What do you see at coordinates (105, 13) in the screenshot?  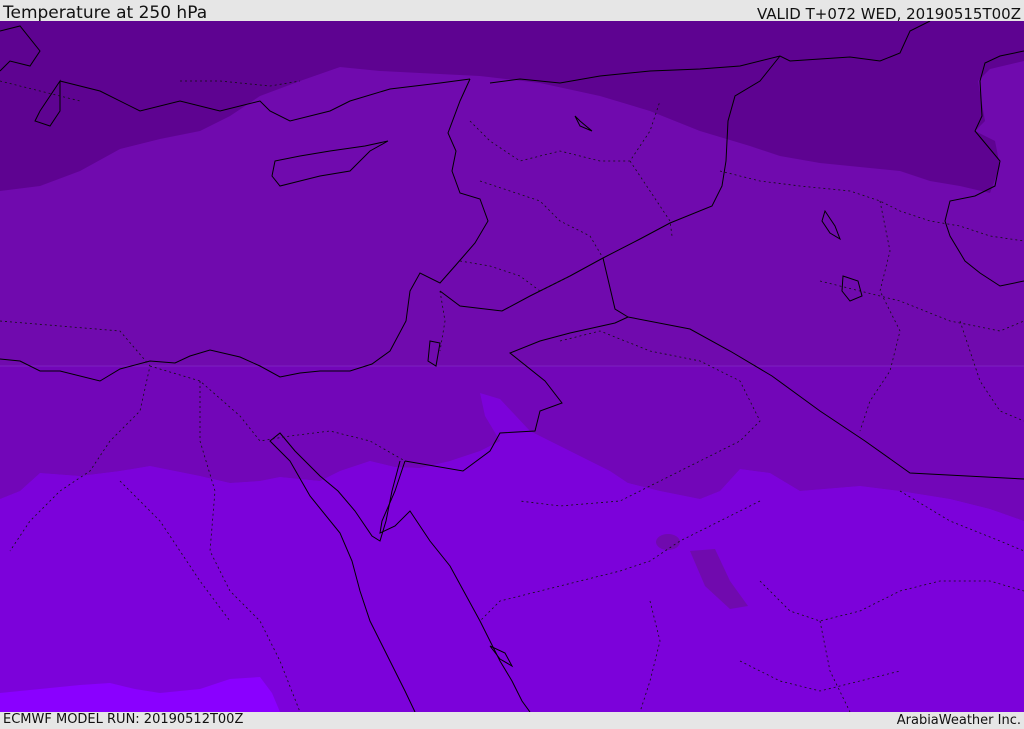 I see `map-title: Temperature at 250 hPa` at bounding box center [105, 13].